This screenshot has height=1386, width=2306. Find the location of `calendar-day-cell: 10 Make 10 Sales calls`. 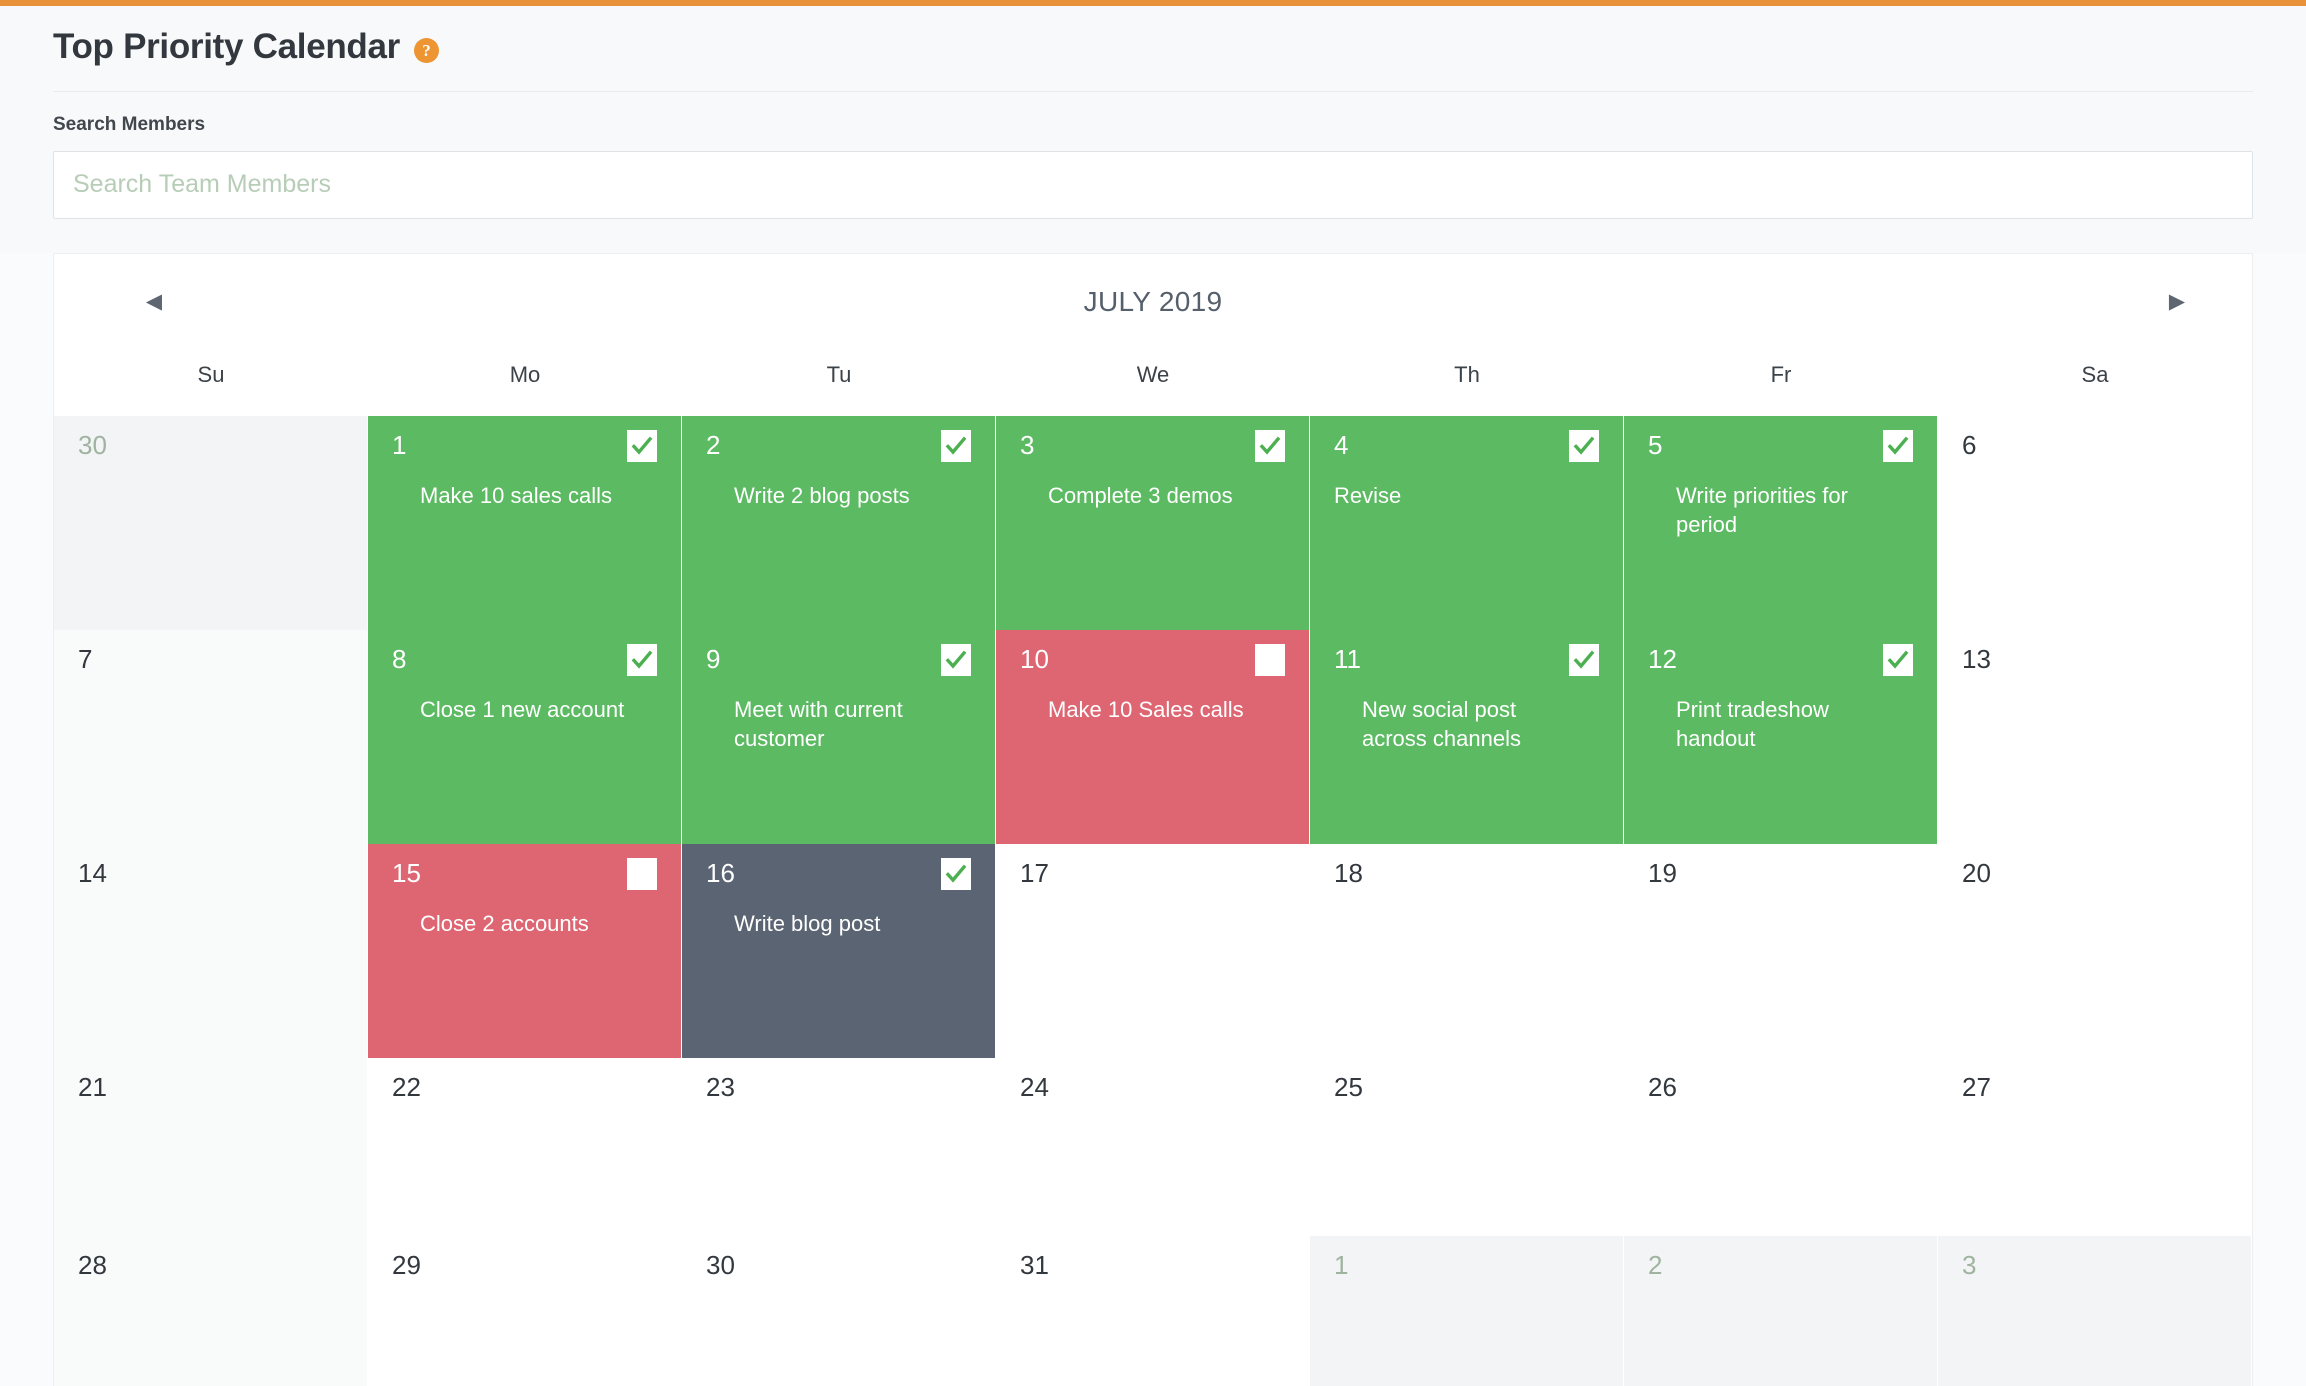

calendar-day-cell: 10 Make 10 Sales calls is located at coordinates (1153, 736).